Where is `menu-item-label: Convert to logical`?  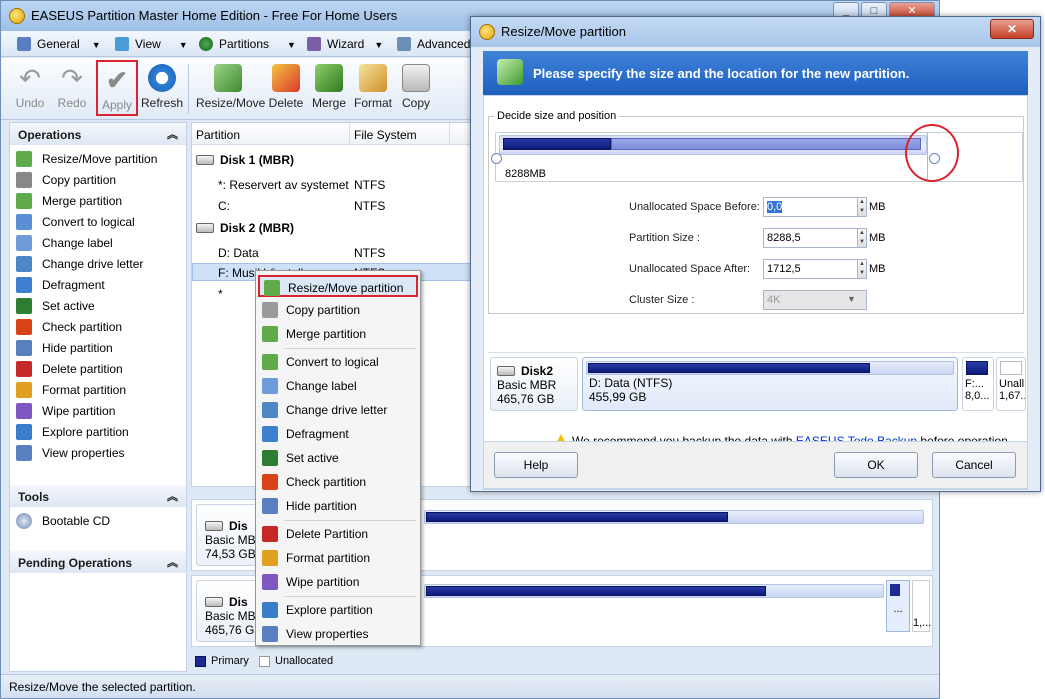
menu-item-label: Convert to logical is located at coordinates (332, 362).